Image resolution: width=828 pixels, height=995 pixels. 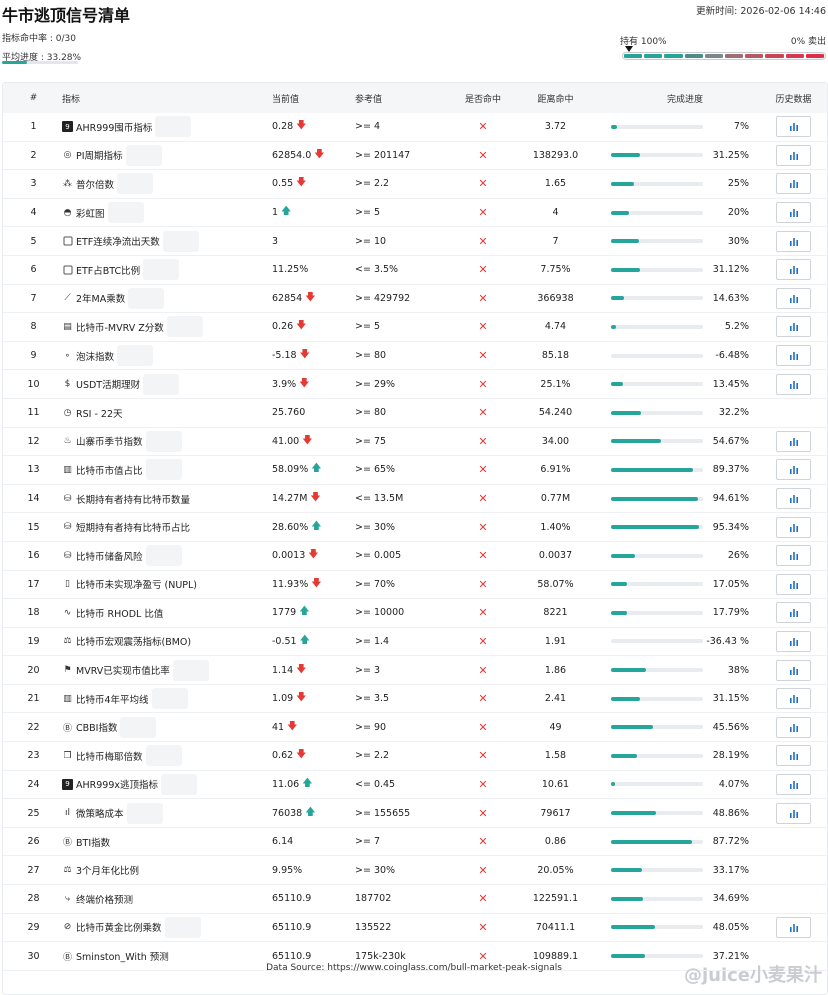 What do you see at coordinates (109, 556) in the screenshot?
I see `indicator-name: 比特币储备风险` at bounding box center [109, 556].